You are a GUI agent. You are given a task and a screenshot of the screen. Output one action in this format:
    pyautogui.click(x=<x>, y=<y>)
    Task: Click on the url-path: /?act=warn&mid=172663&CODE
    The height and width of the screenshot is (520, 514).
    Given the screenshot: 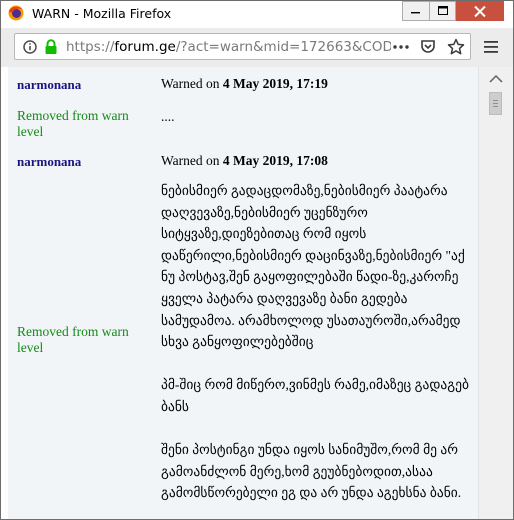 What is the action you would take?
    pyautogui.click(x=283, y=47)
    